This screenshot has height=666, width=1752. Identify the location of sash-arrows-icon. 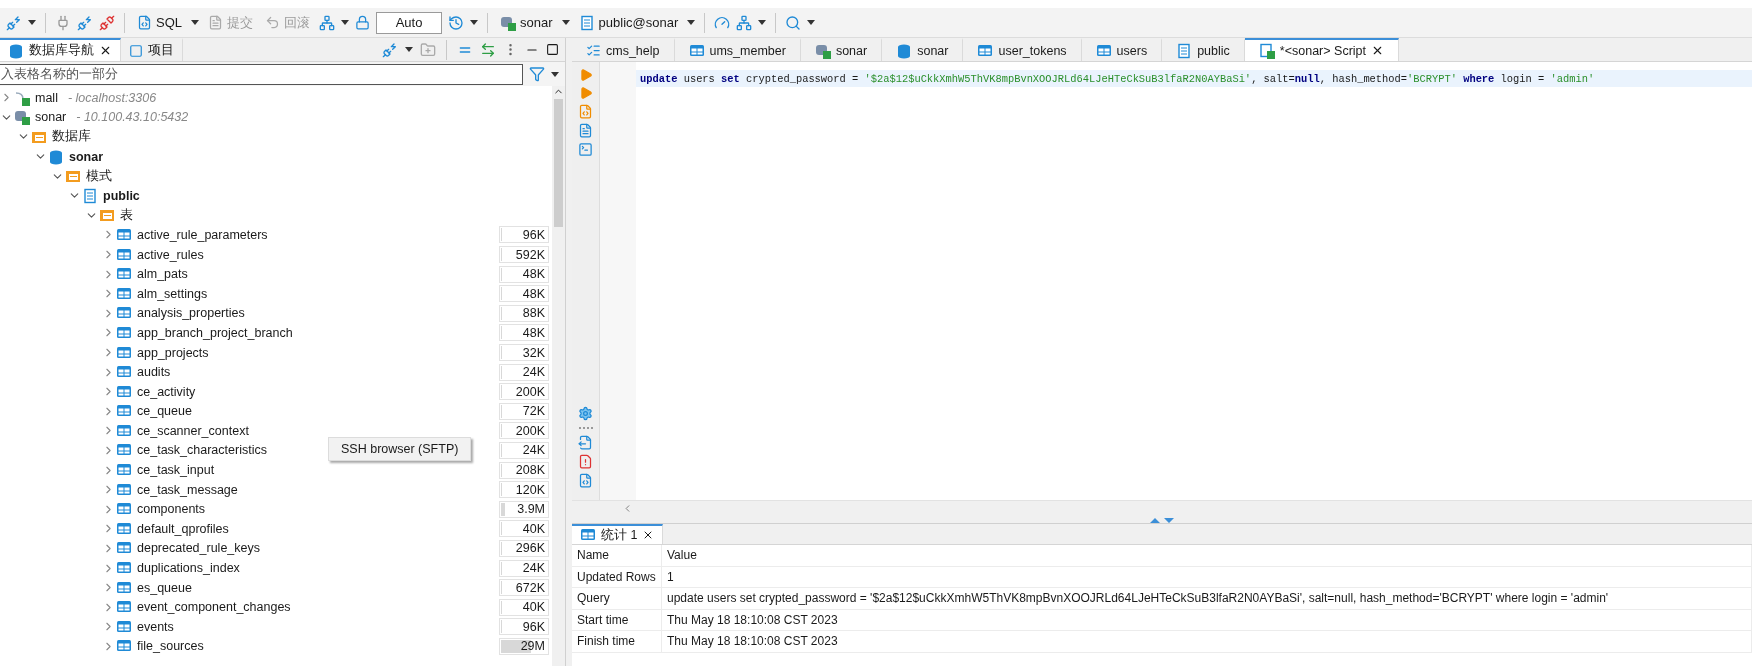
(1162, 519).